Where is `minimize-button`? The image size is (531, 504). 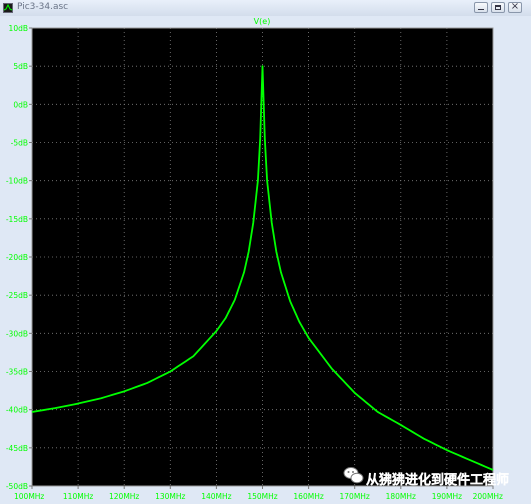
minimize-button is located at coordinates (481, 7).